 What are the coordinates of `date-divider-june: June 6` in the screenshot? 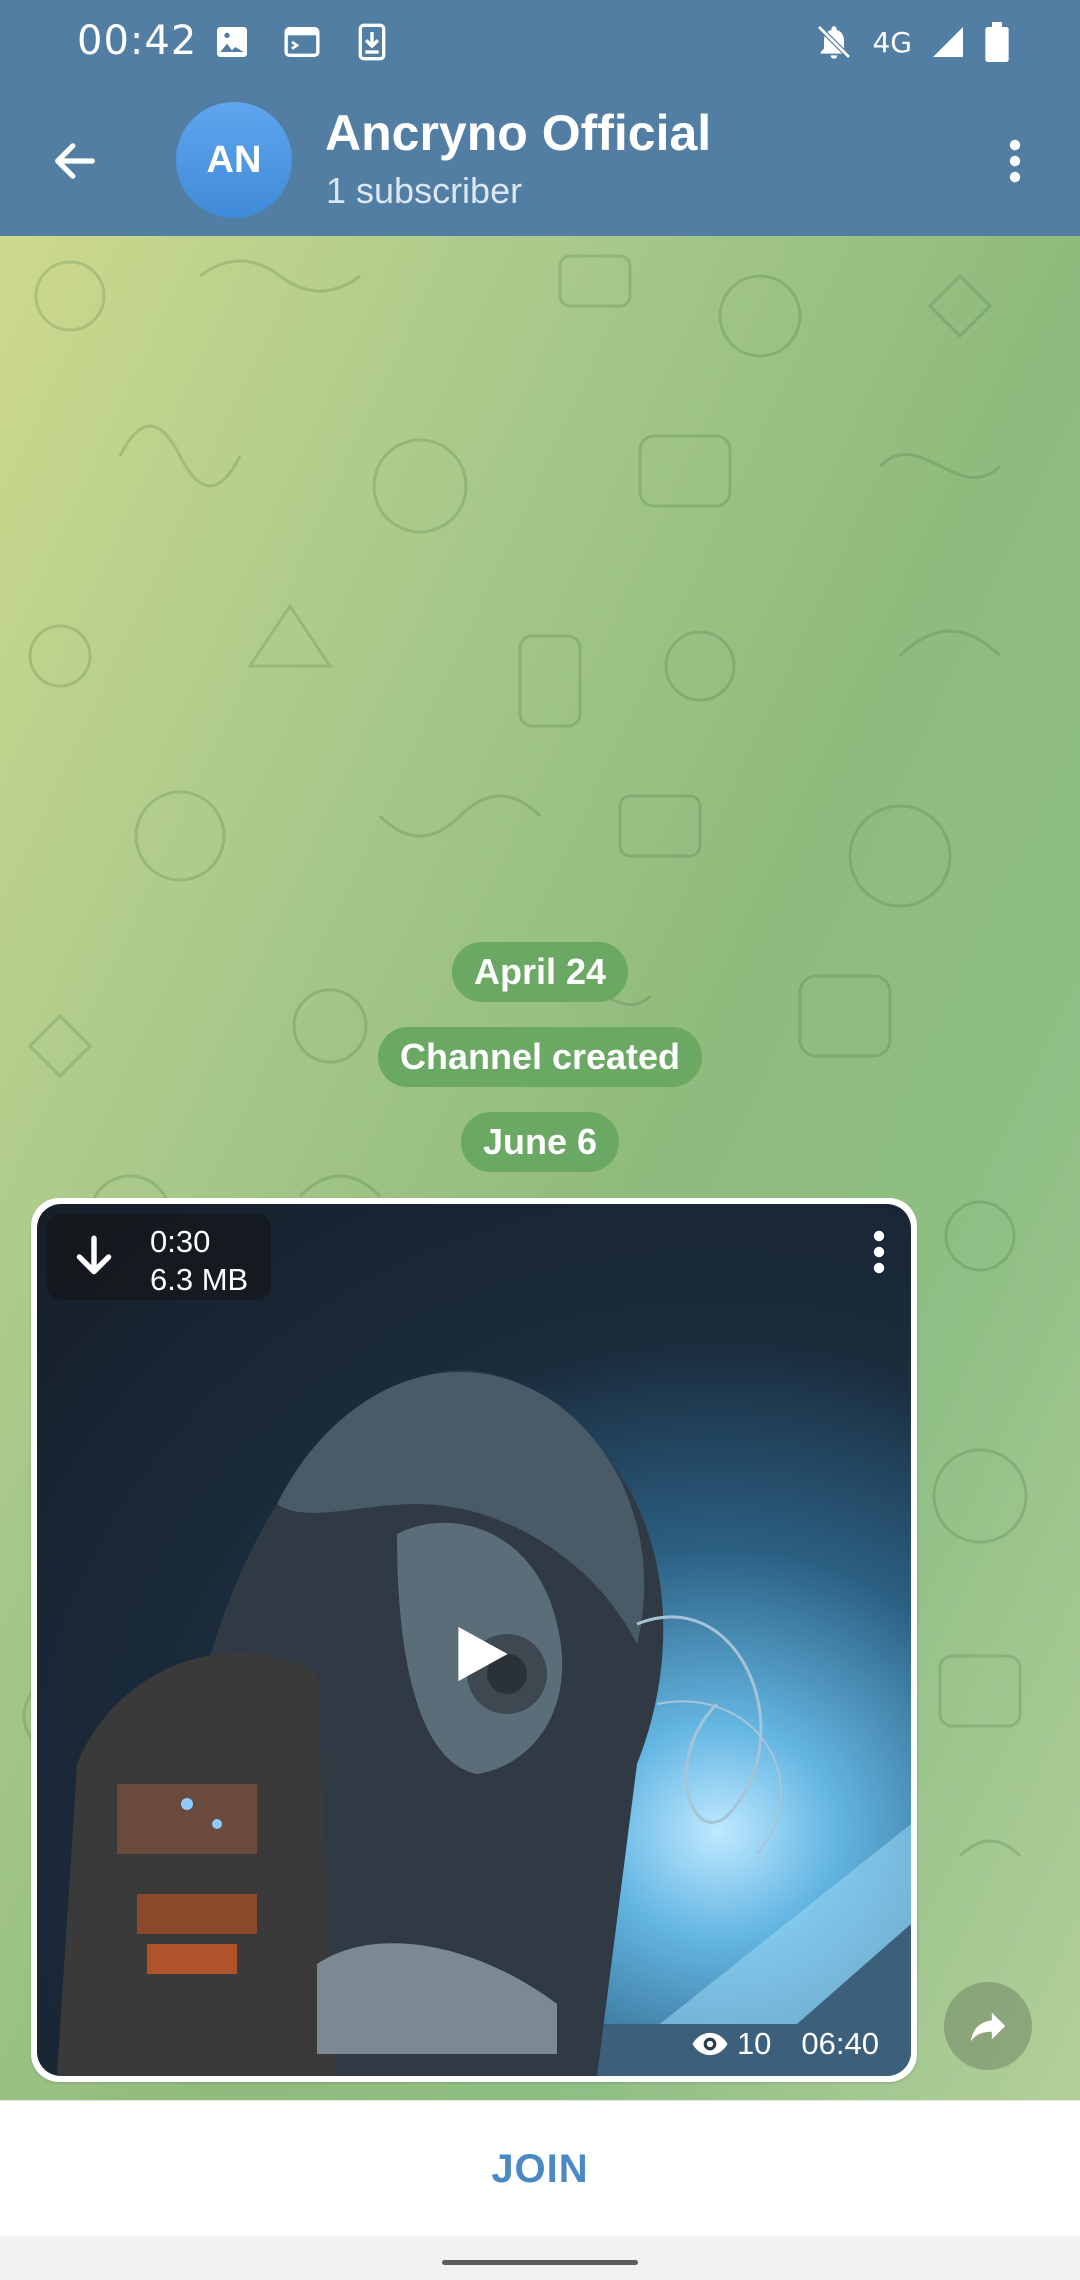 It's located at (540, 1142).